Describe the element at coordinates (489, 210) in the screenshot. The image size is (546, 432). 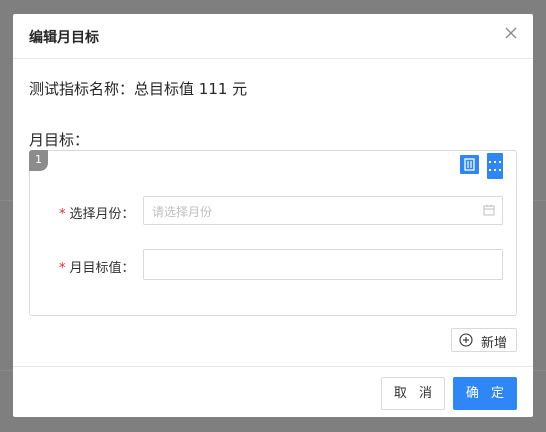
I see `calendar-icon` at that location.